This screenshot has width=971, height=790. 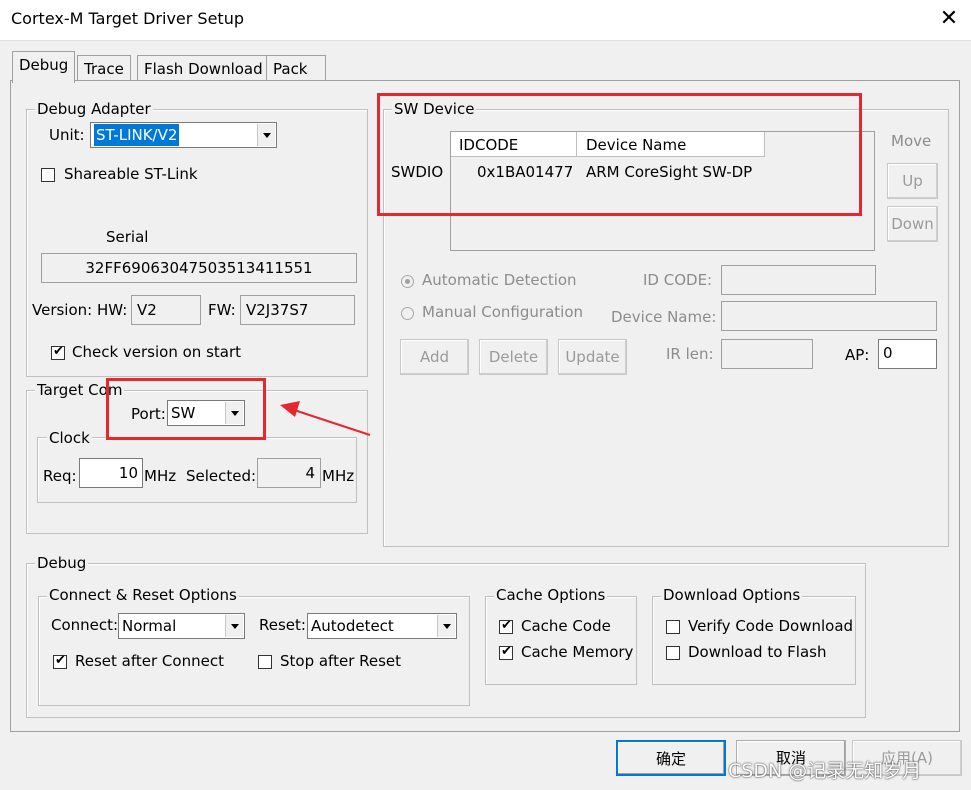 What do you see at coordinates (673, 653) in the screenshot?
I see `download-flash-checkbox` at bounding box center [673, 653].